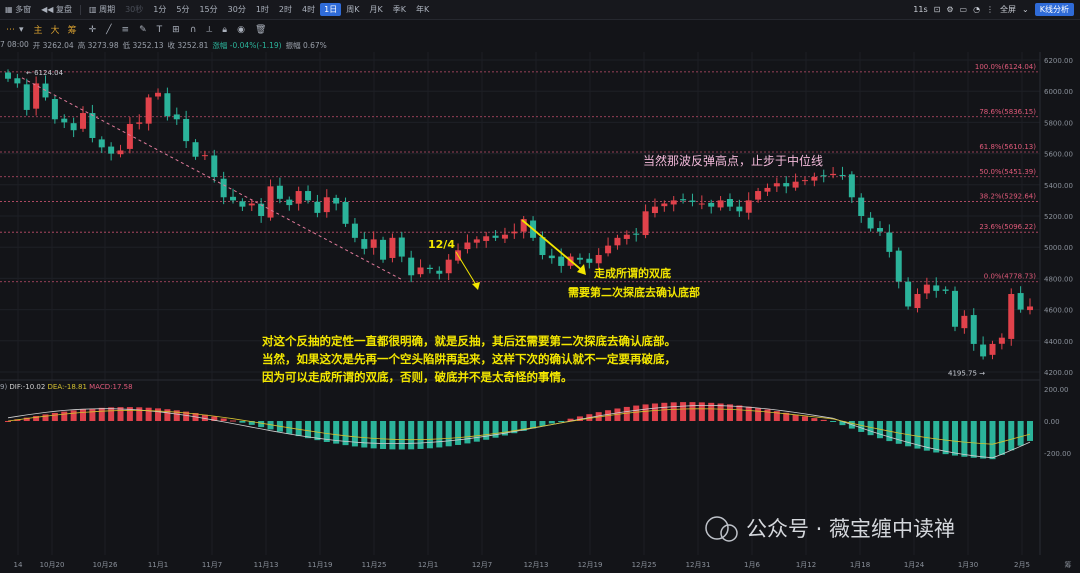  What do you see at coordinates (320, 565) in the screenshot?
I see `date-tick: 11月19` at bounding box center [320, 565].